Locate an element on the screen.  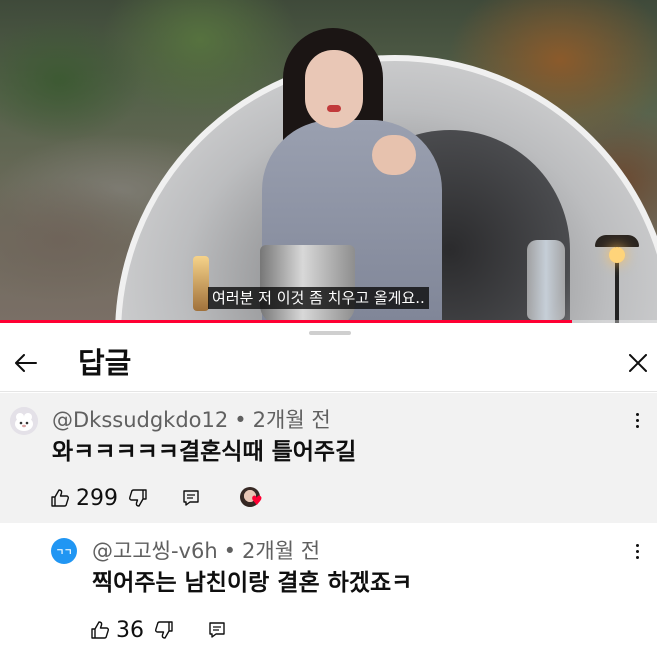
comment-meta: @고고씽-v6h • 2개월 전 is located at coordinates (206, 551).